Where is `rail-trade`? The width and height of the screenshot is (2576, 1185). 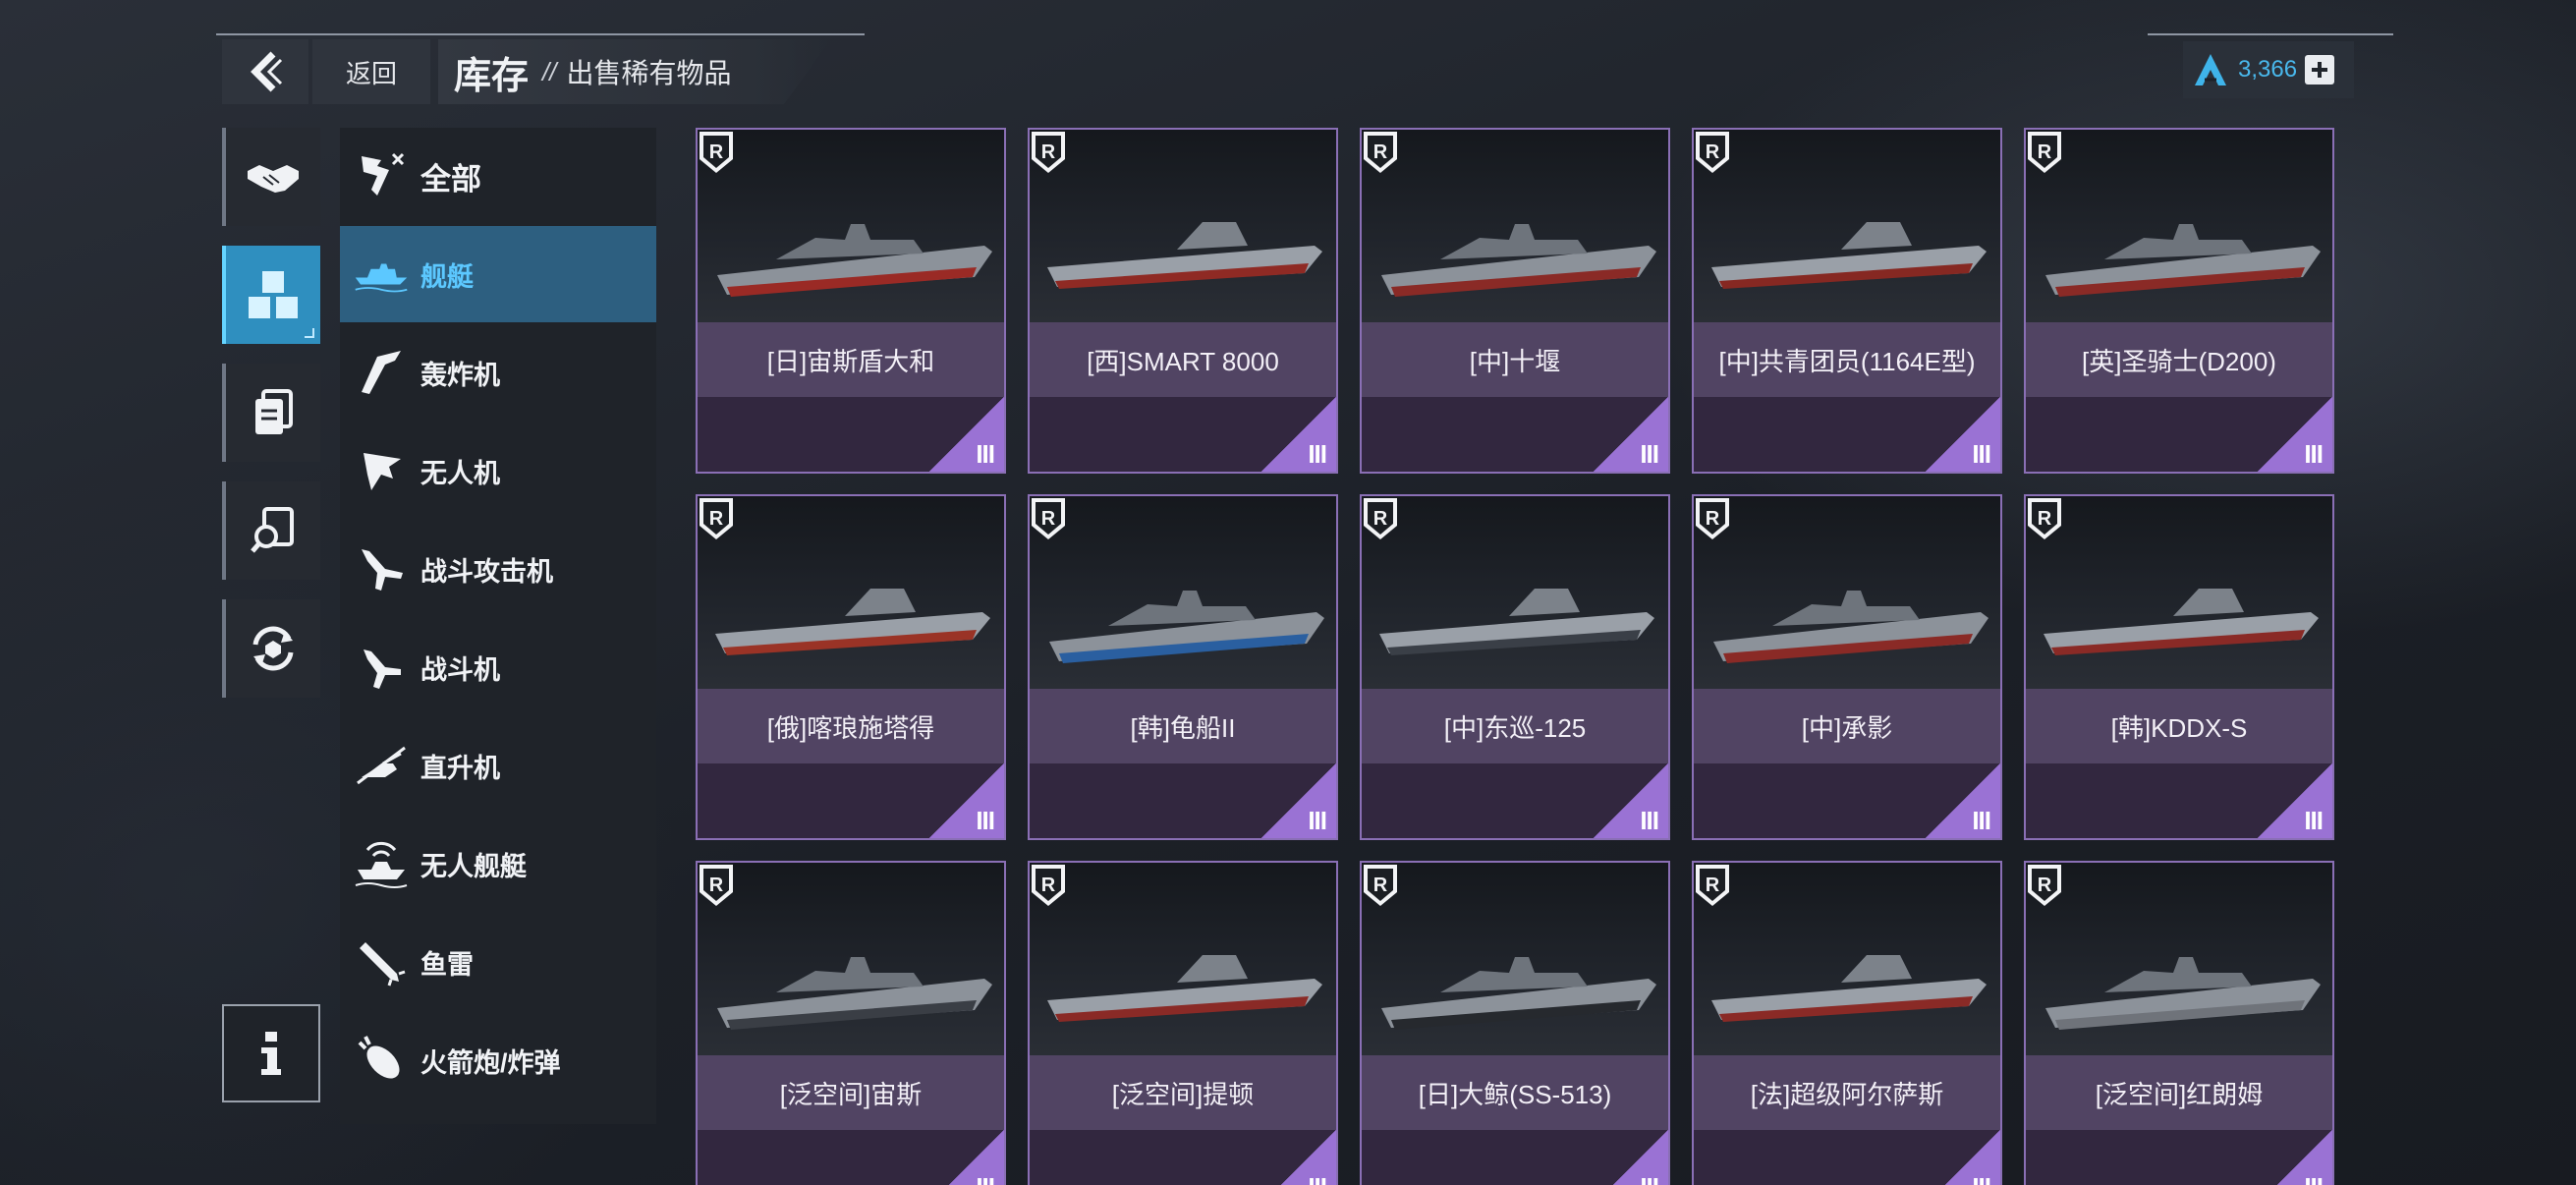
rail-trade is located at coordinates (271, 177).